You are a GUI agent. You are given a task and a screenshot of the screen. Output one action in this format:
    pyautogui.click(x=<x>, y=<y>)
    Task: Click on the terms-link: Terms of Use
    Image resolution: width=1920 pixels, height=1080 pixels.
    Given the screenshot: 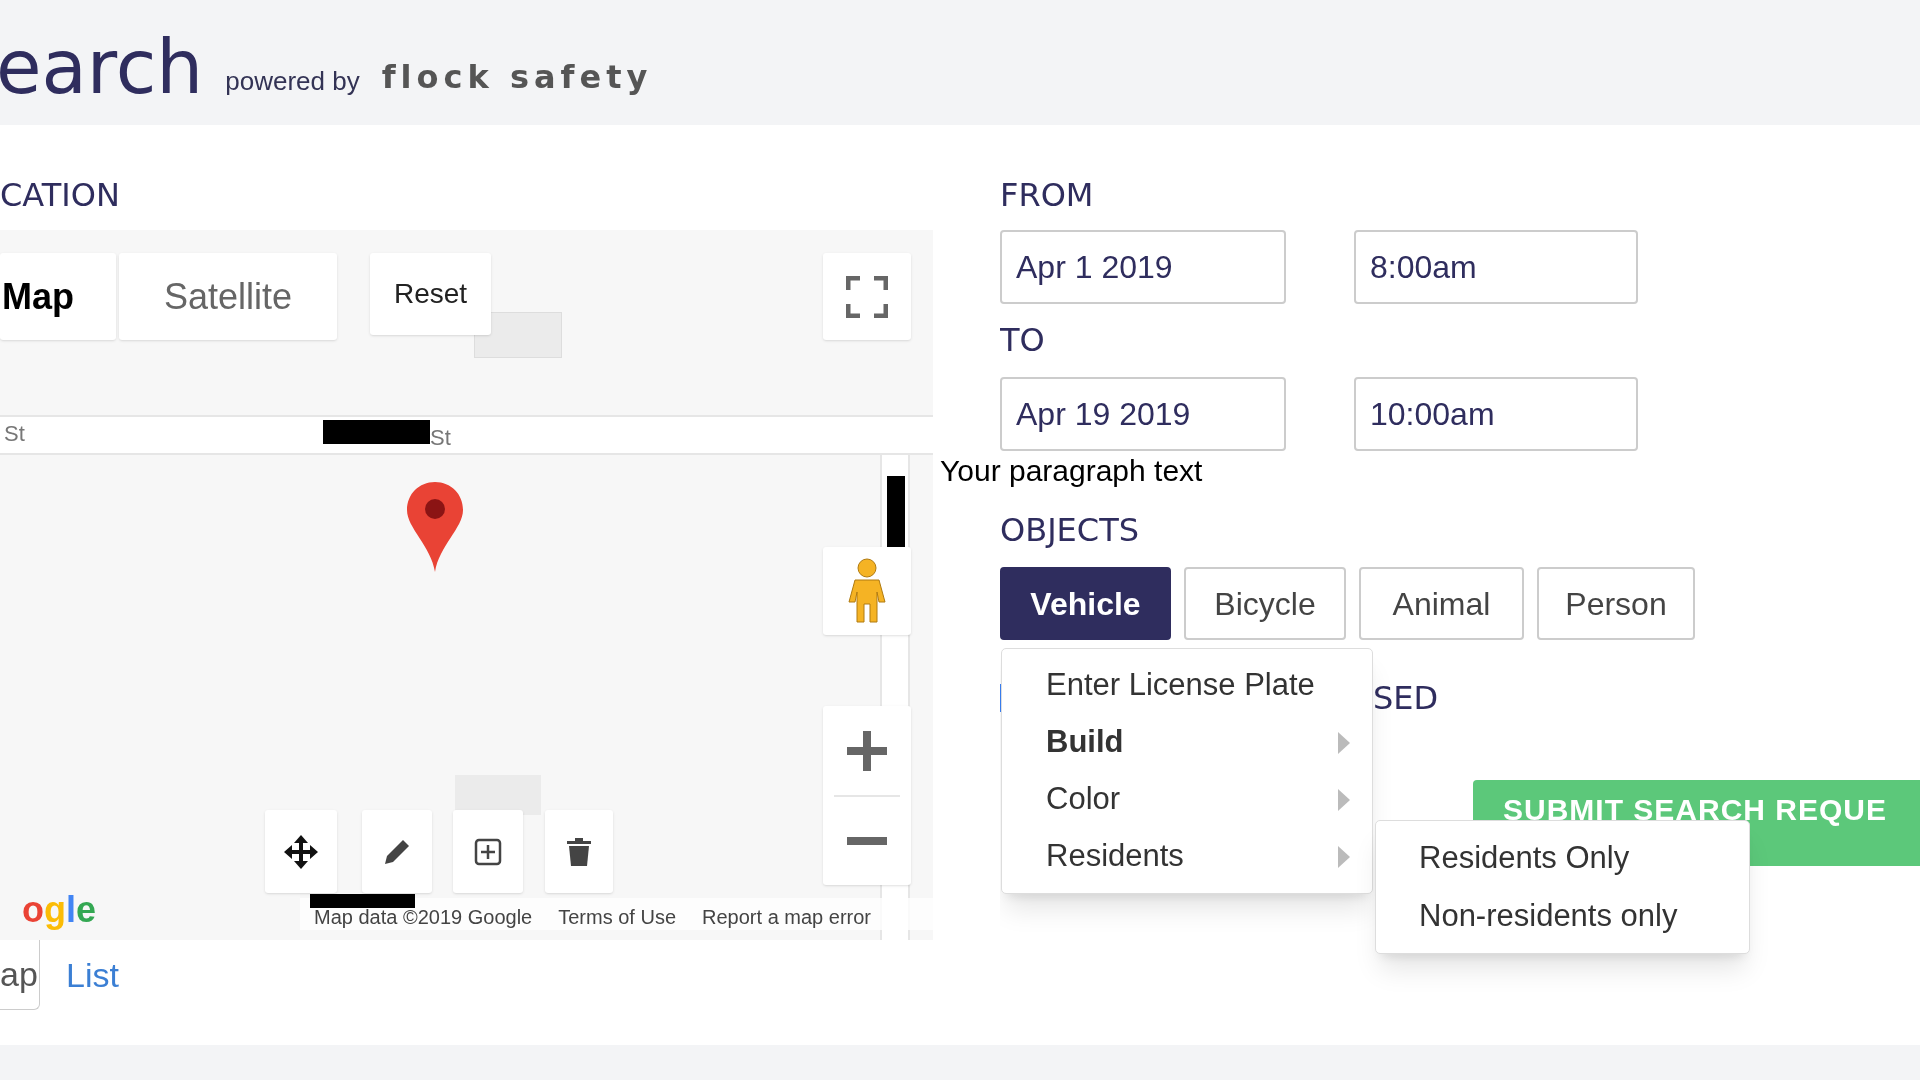 What is the action you would take?
    pyautogui.click(x=617, y=917)
    